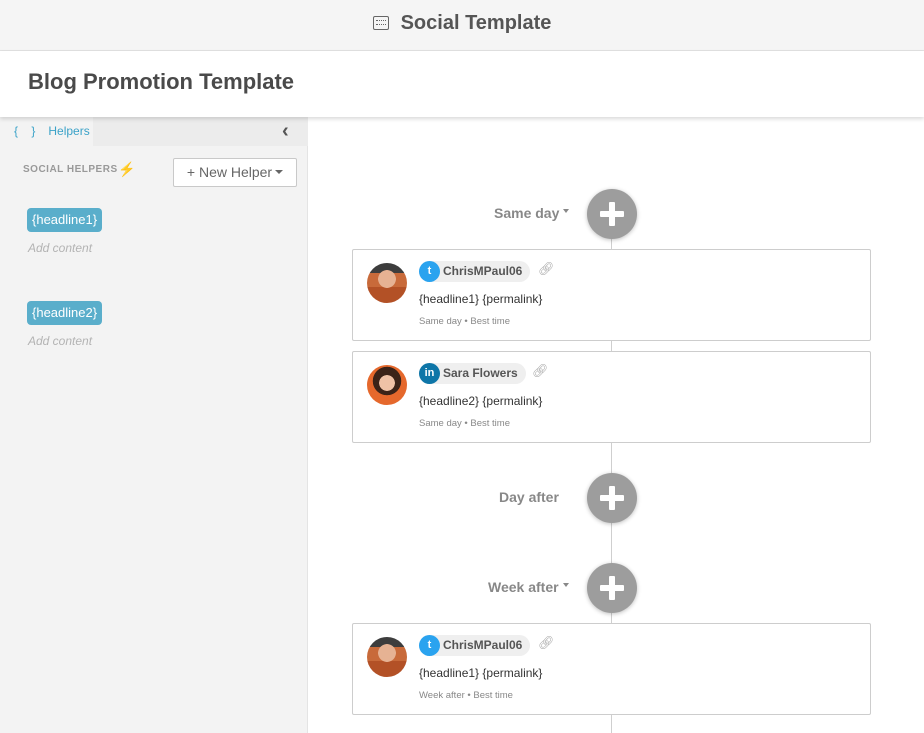 The width and height of the screenshot is (924, 733). What do you see at coordinates (27, 131) in the screenshot?
I see `braces-icon: { }` at bounding box center [27, 131].